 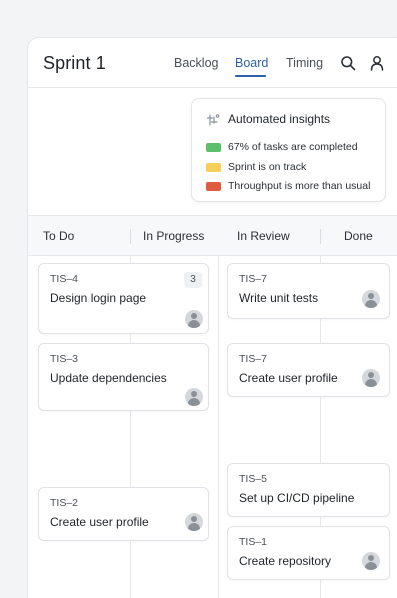 I want to click on insights-title: Automated insights, so click(x=279, y=119).